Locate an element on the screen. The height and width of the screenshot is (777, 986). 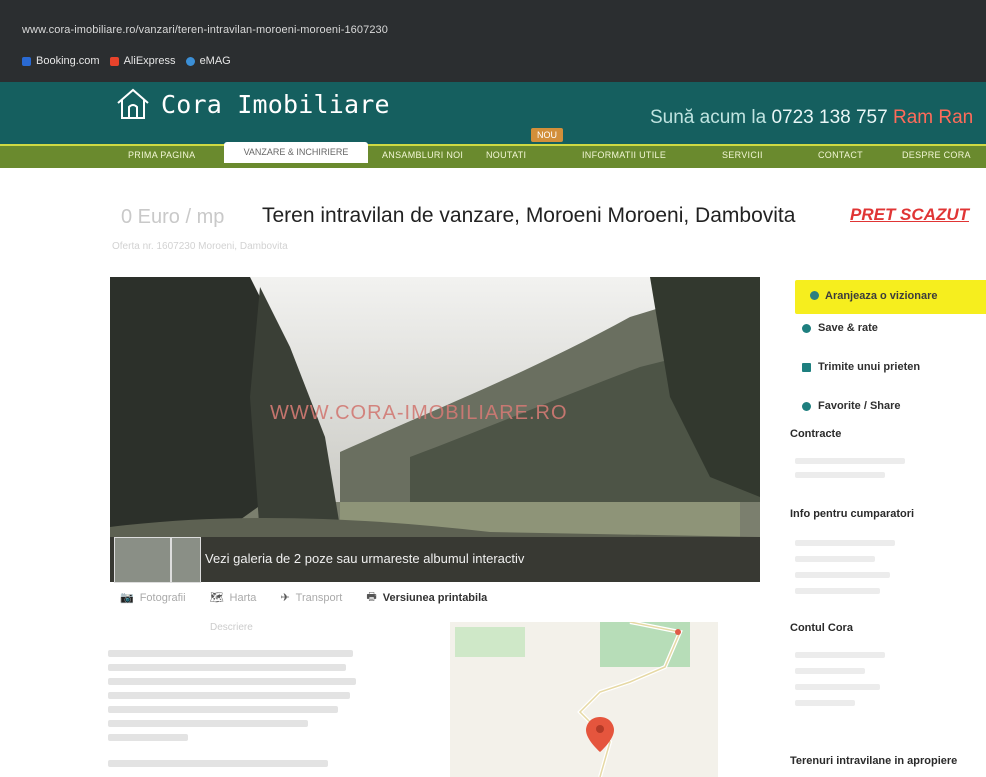
printer-icon: 🖶 is located at coordinates (371, 597).